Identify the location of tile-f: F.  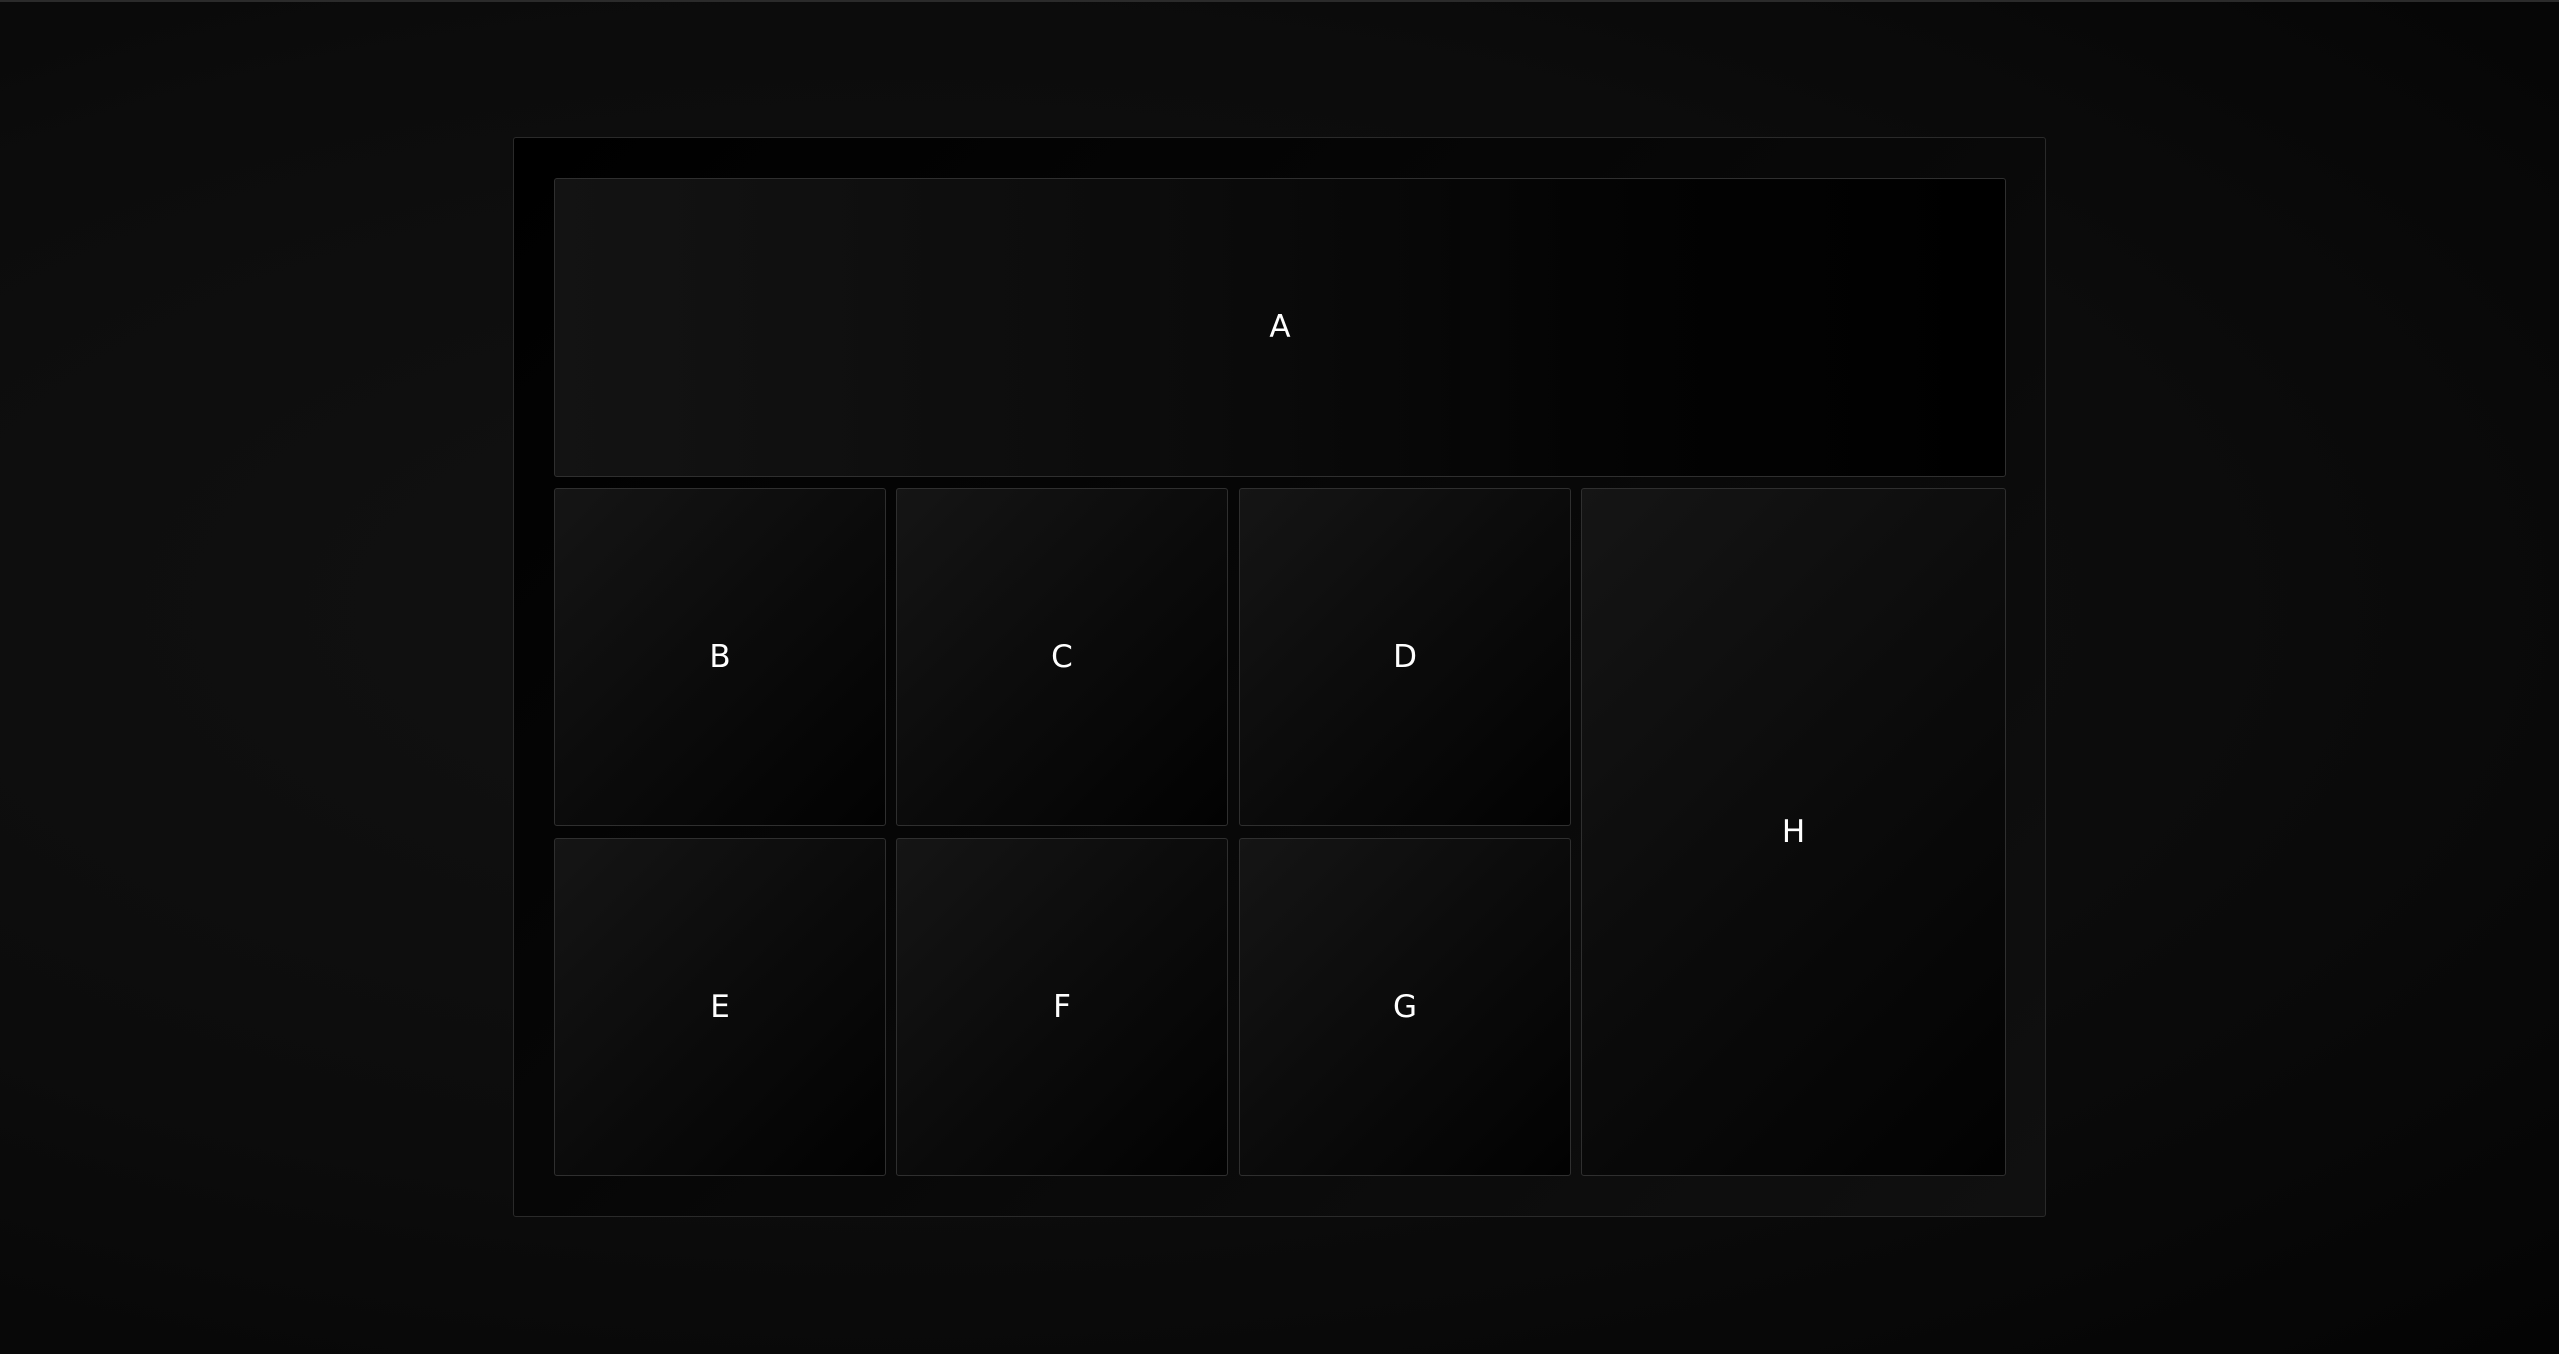
(1062, 1007).